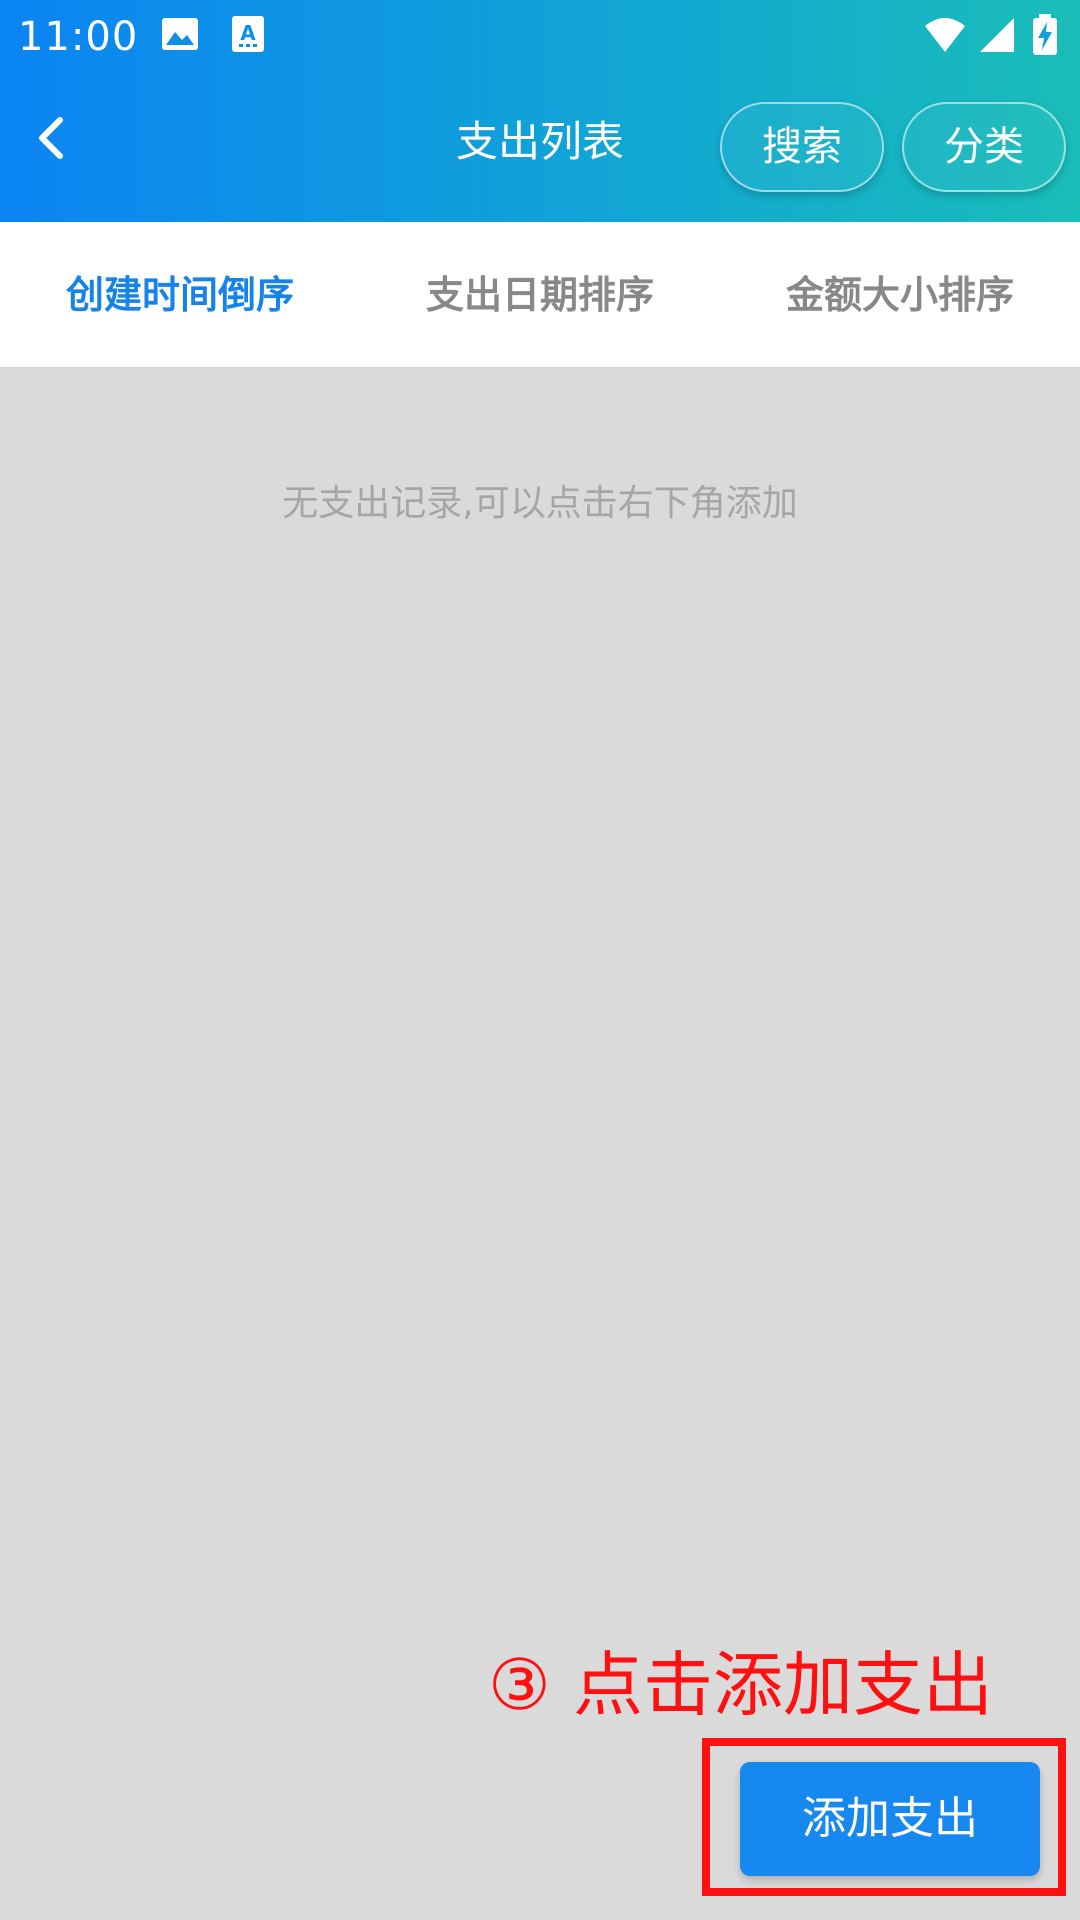 The height and width of the screenshot is (1920, 1080). I want to click on tab-sort-created-desc: 创建时间倒序, so click(180, 295).